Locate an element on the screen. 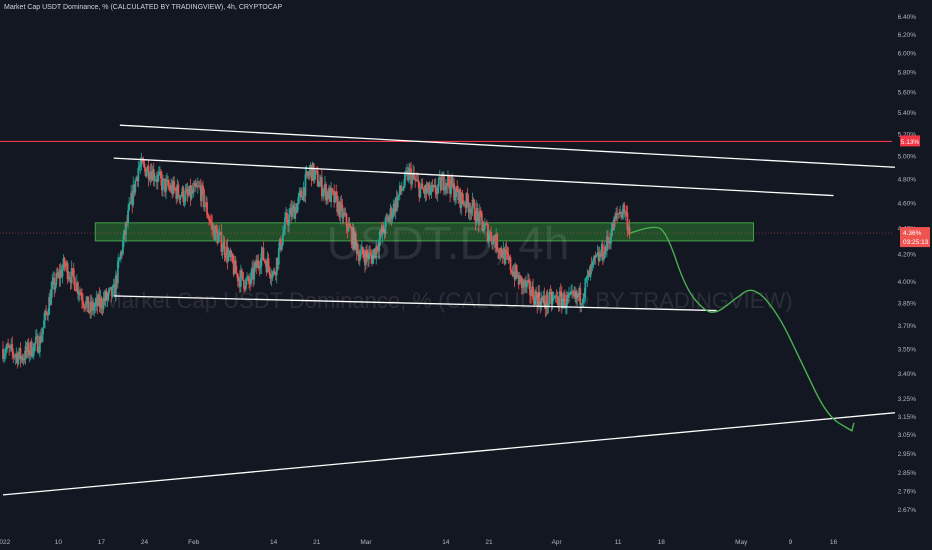 The image size is (932, 550). price-tick-label: 2.85% is located at coordinates (907, 473).